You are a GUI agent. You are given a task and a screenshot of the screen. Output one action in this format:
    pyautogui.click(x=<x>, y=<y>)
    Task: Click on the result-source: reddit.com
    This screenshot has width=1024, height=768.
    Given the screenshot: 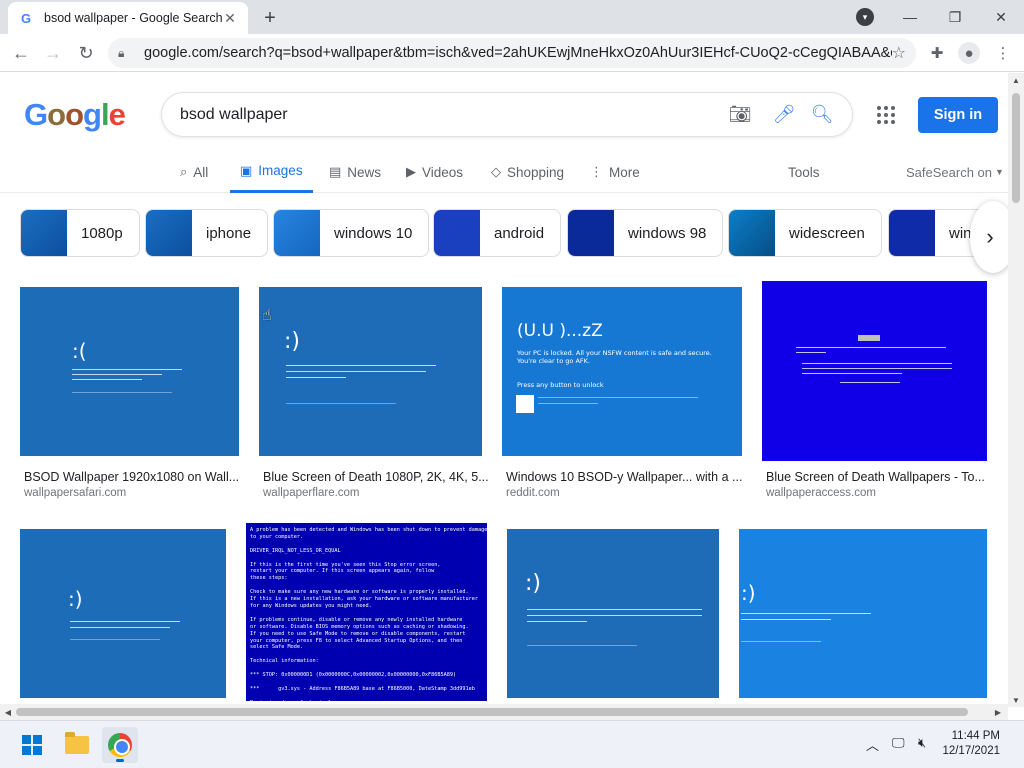 What is the action you would take?
    pyautogui.click(x=533, y=493)
    